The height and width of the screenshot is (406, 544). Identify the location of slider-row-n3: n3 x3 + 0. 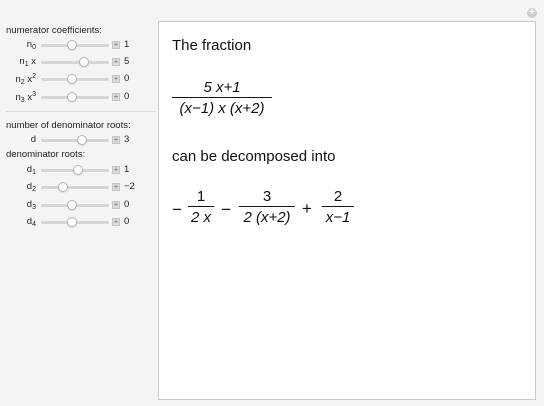
(79, 97).